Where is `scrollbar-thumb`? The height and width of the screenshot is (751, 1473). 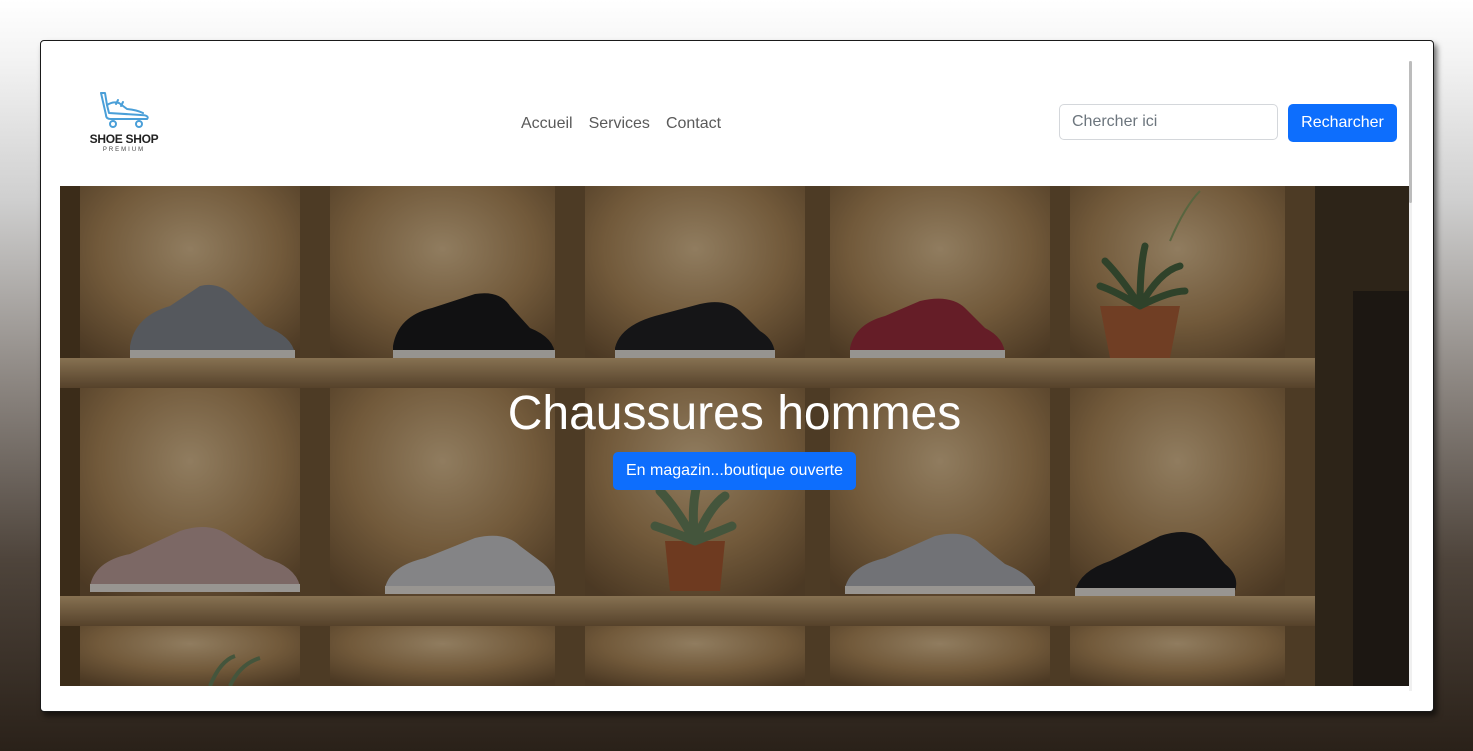 scrollbar-thumb is located at coordinates (1410, 132).